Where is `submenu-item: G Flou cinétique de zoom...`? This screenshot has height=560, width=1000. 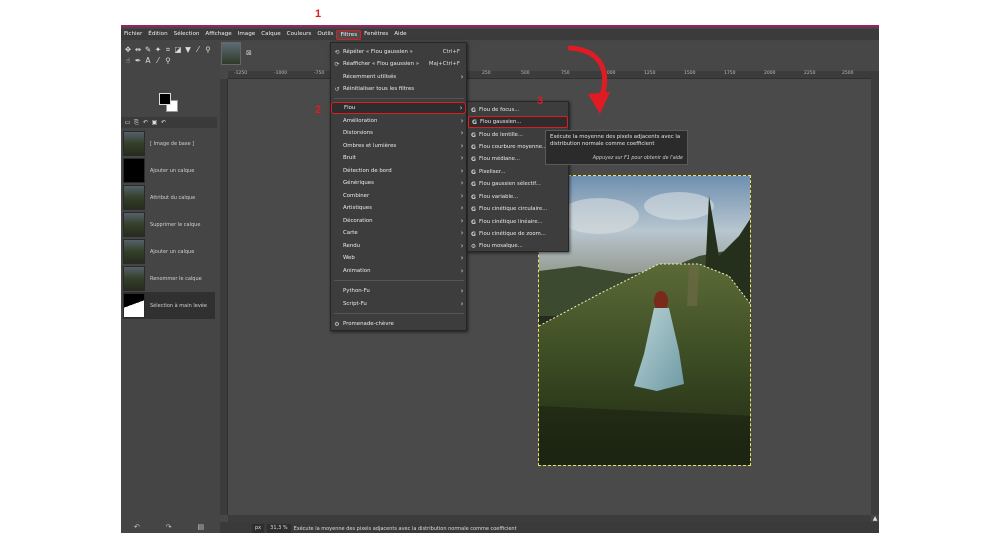
submenu-item: G Flou cinétique de zoom... is located at coordinates (518, 234).